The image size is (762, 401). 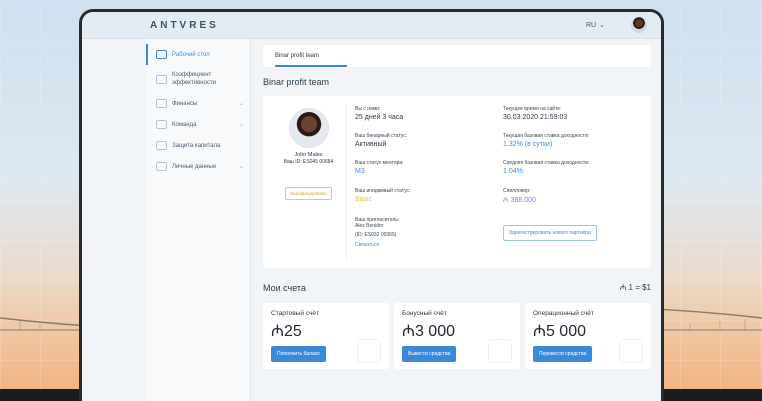 I want to click on info-label: Ваш бинарный статус:, so click(x=381, y=136).